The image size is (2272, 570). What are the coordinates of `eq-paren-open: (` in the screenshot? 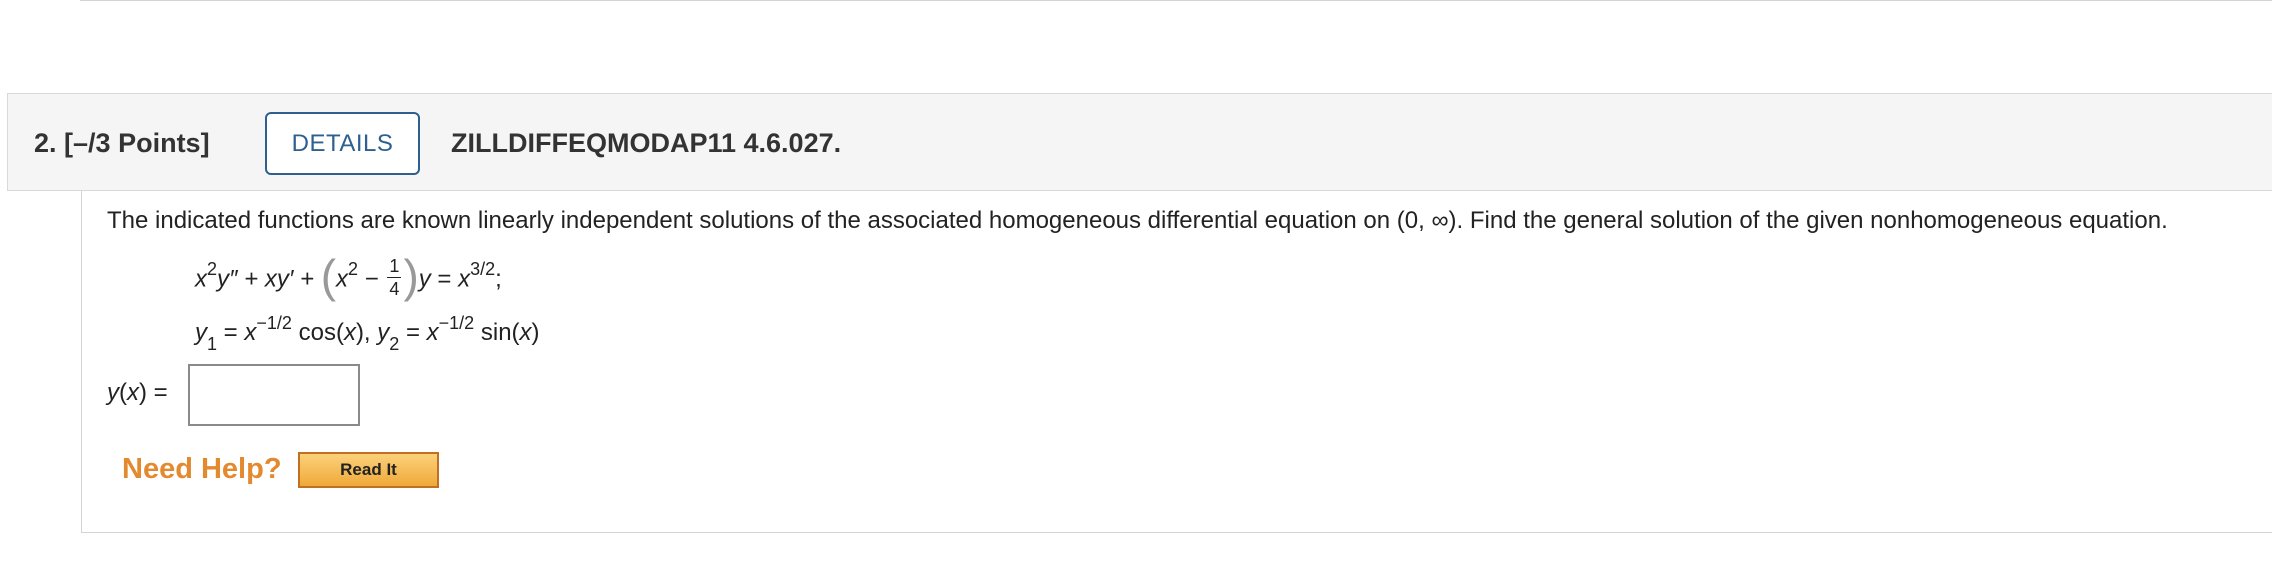 It's located at (328, 276).